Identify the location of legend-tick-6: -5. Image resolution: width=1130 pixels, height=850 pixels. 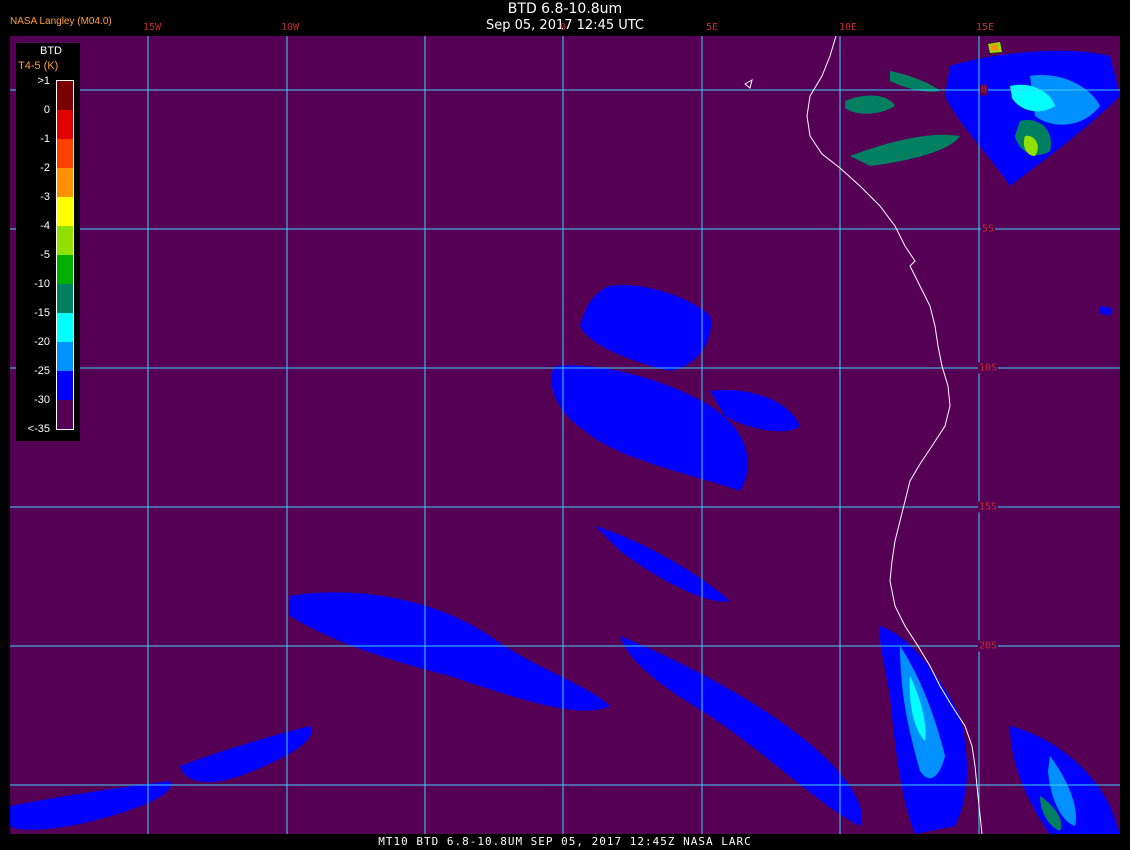
(45, 255).